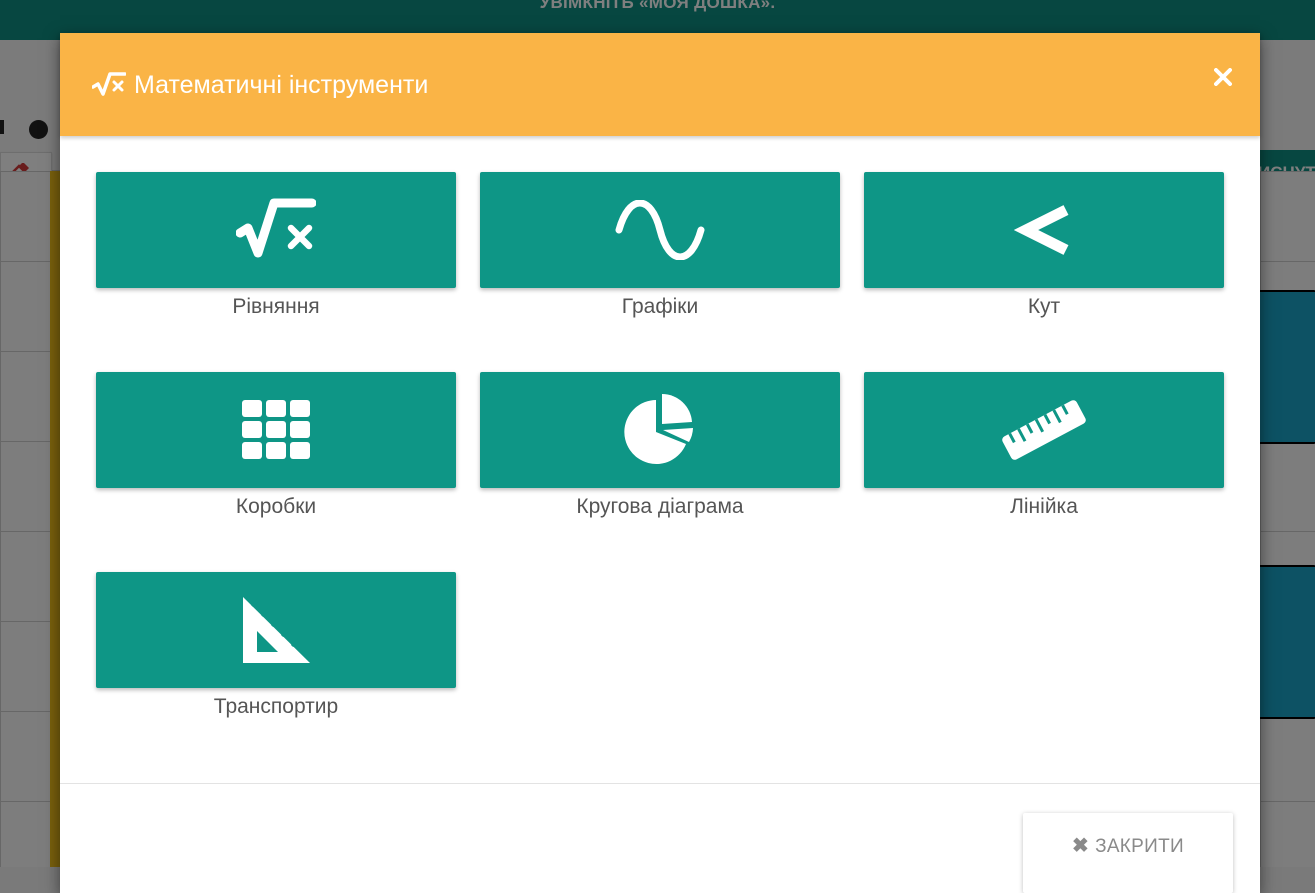 This screenshot has width=1315, height=893. I want to click on angle-icon, so click(1041, 230).